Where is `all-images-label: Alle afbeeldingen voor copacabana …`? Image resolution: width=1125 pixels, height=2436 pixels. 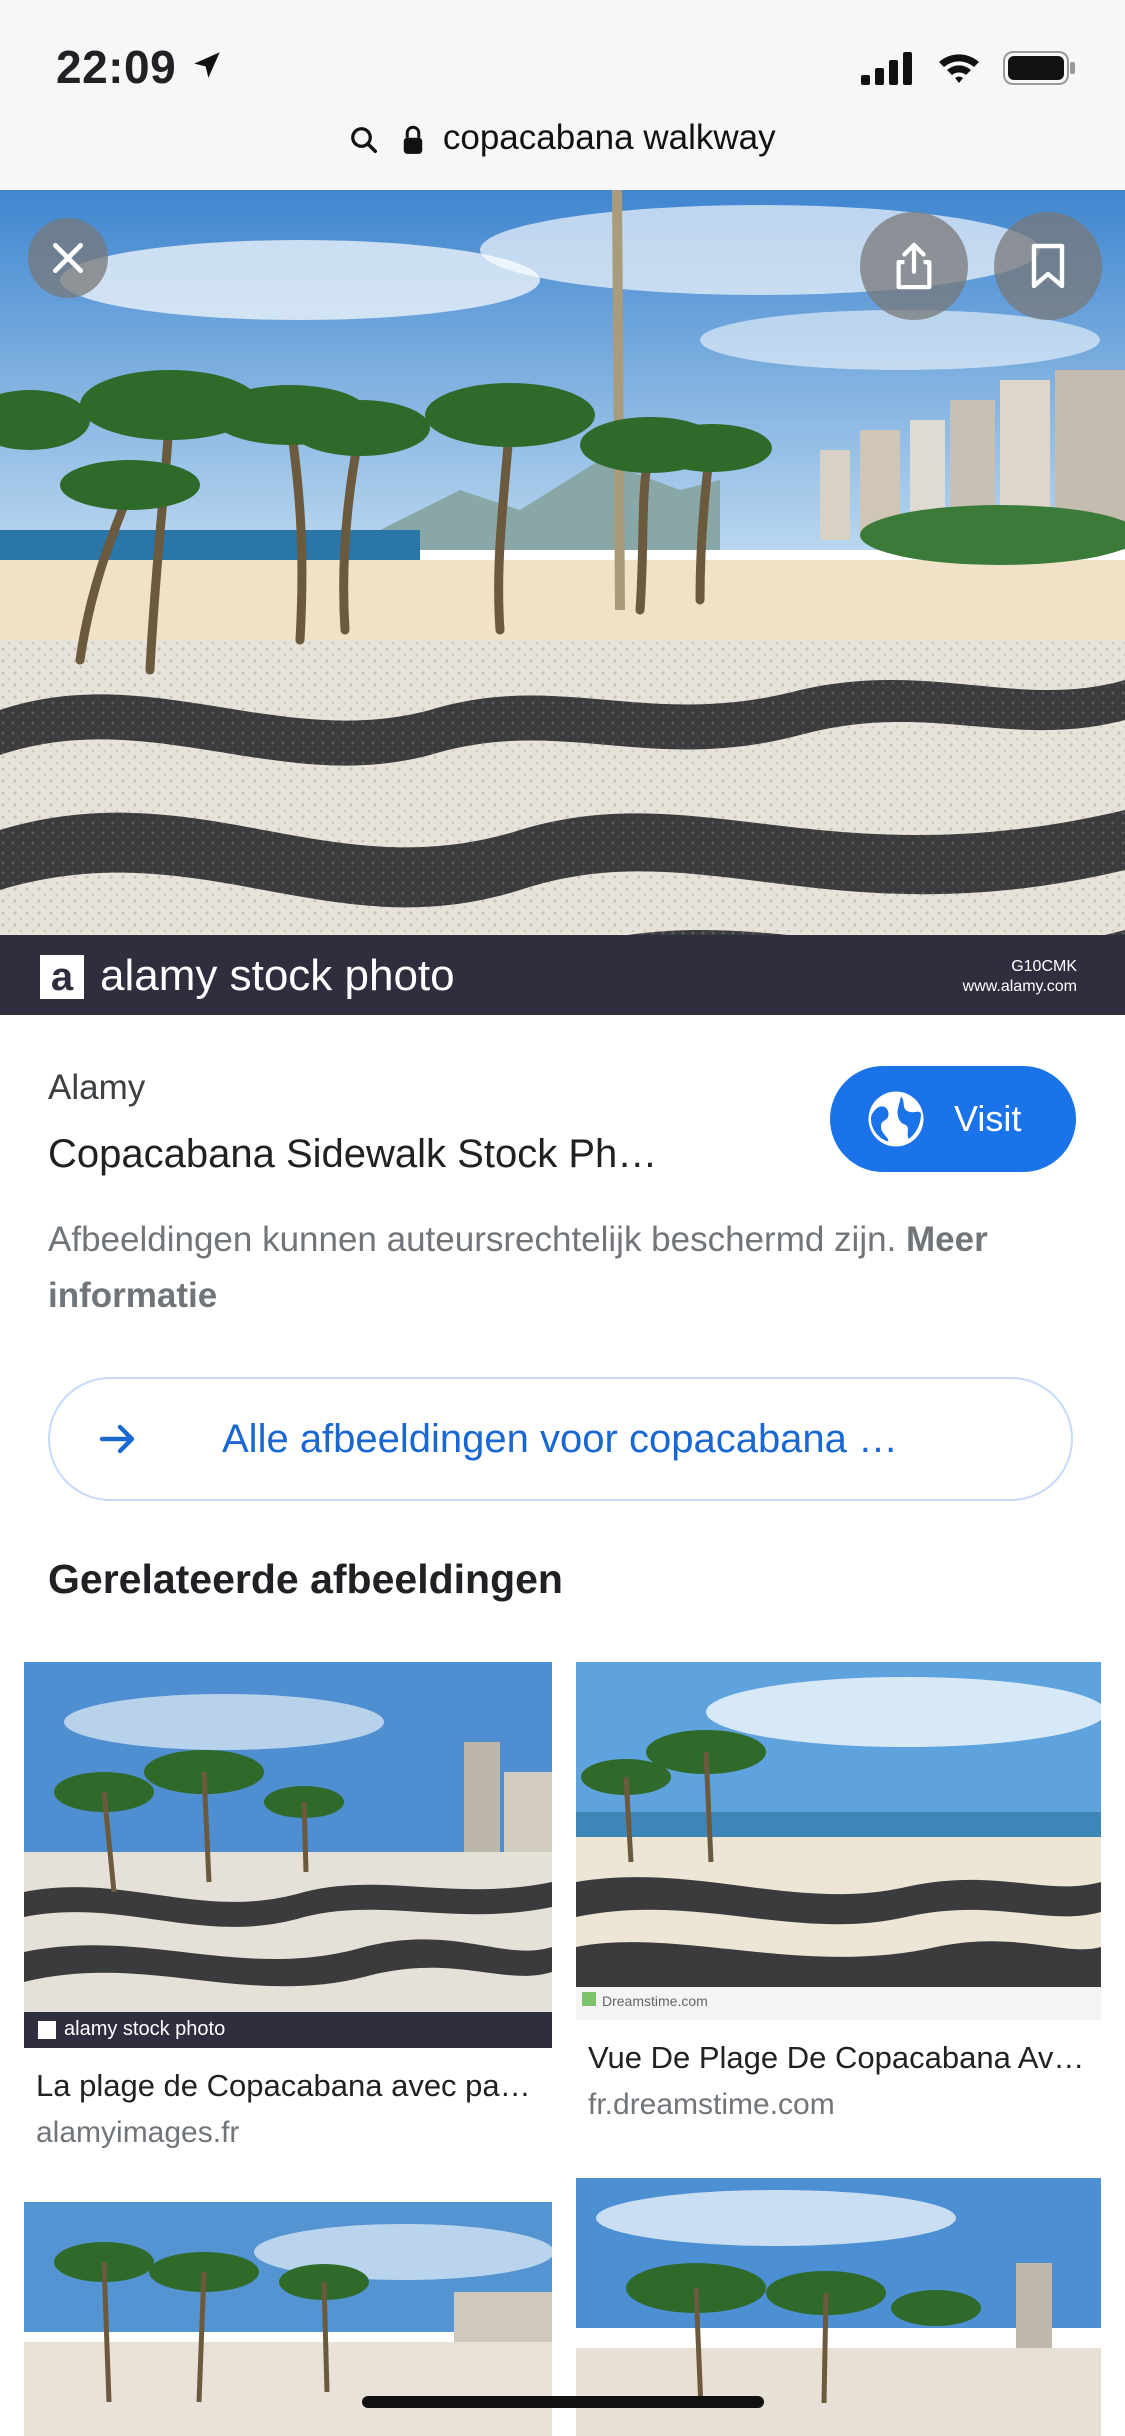 all-images-label: Alle afbeeldingen voor copacabana … is located at coordinates (560, 1439).